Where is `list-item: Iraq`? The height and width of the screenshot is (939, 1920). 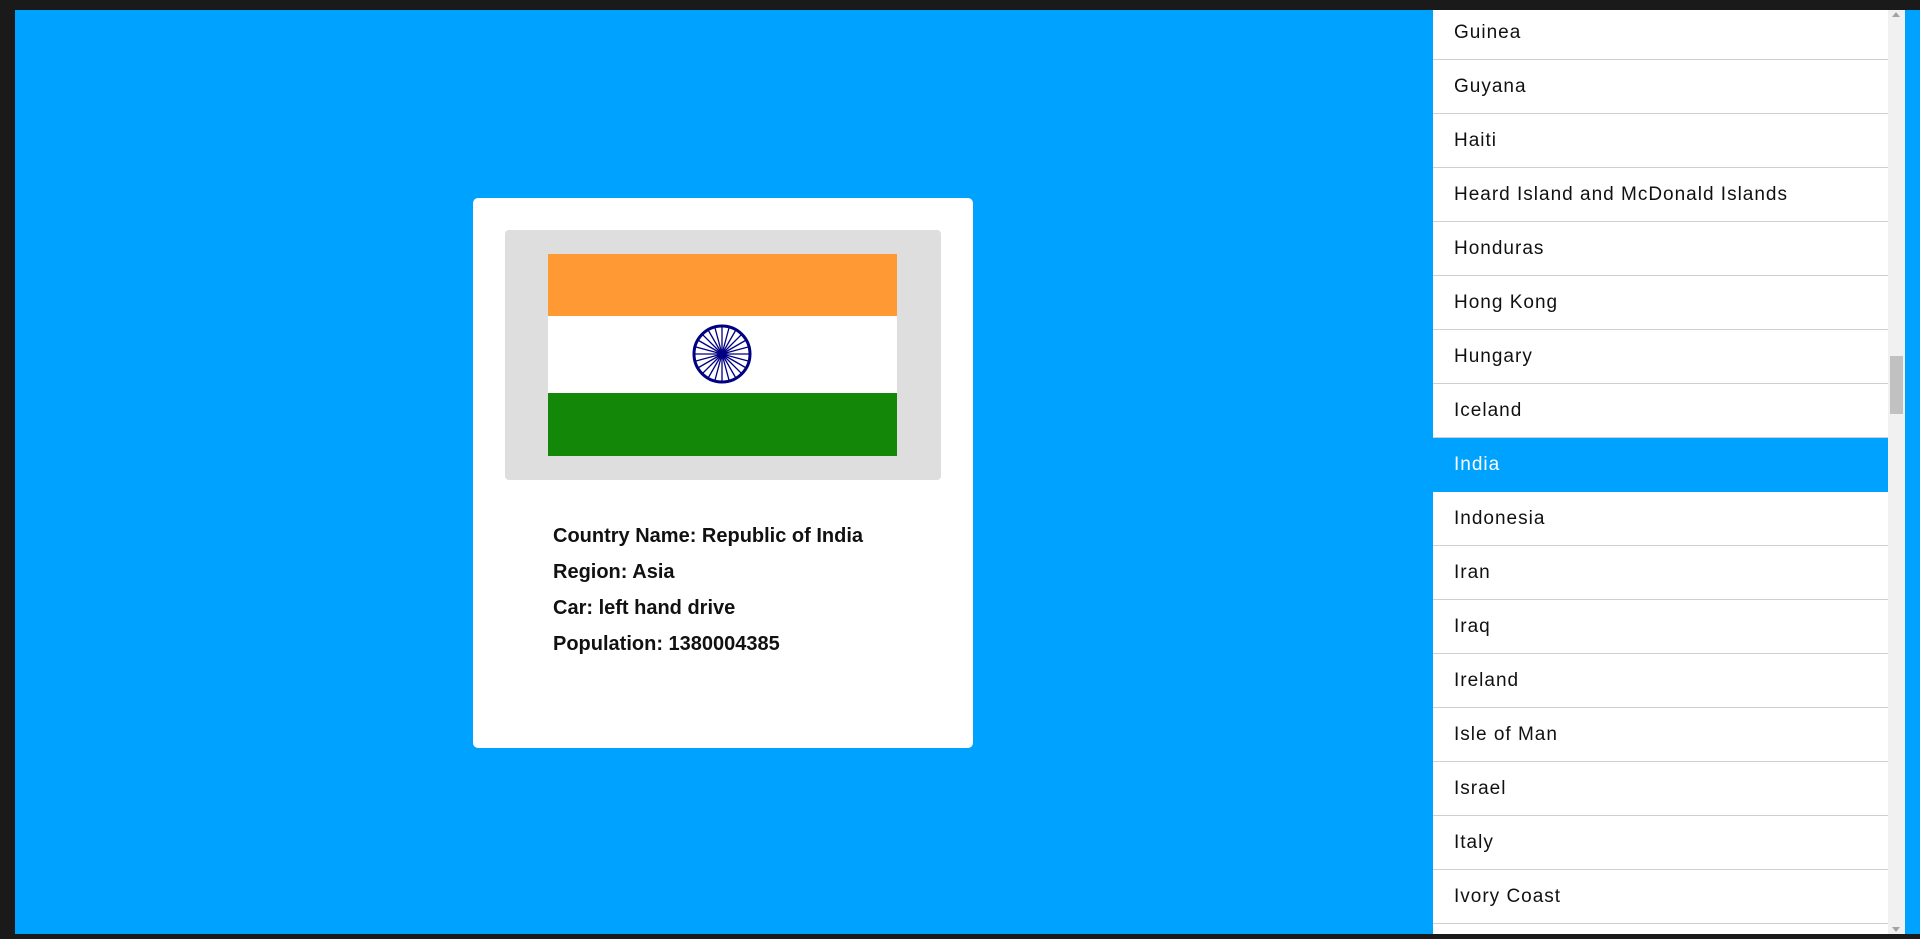 list-item: Iraq is located at coordinates (1660, 627).